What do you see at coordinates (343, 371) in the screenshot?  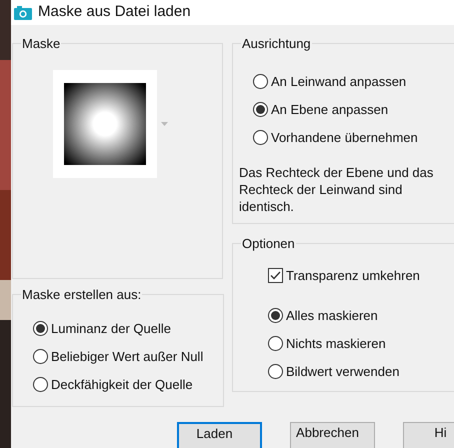 I see `radio-label: Bildwert verwenden` at bounding box center [343, 371].